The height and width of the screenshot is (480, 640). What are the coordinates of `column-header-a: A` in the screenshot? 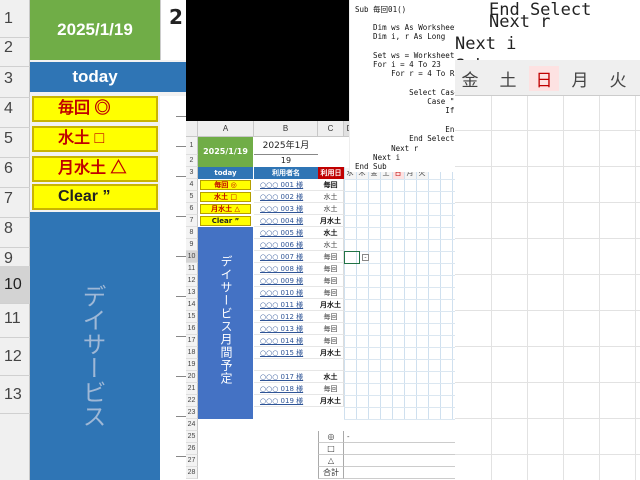 It's located at (226, 129).